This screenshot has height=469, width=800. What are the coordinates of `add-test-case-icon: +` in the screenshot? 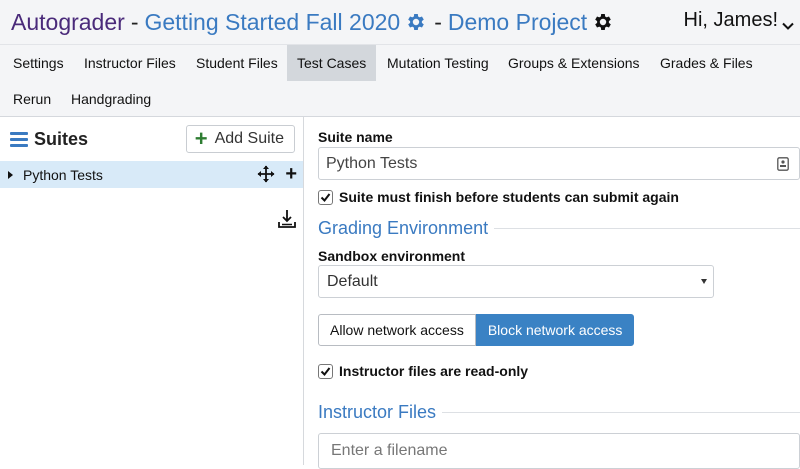 It's located at (291, 174).